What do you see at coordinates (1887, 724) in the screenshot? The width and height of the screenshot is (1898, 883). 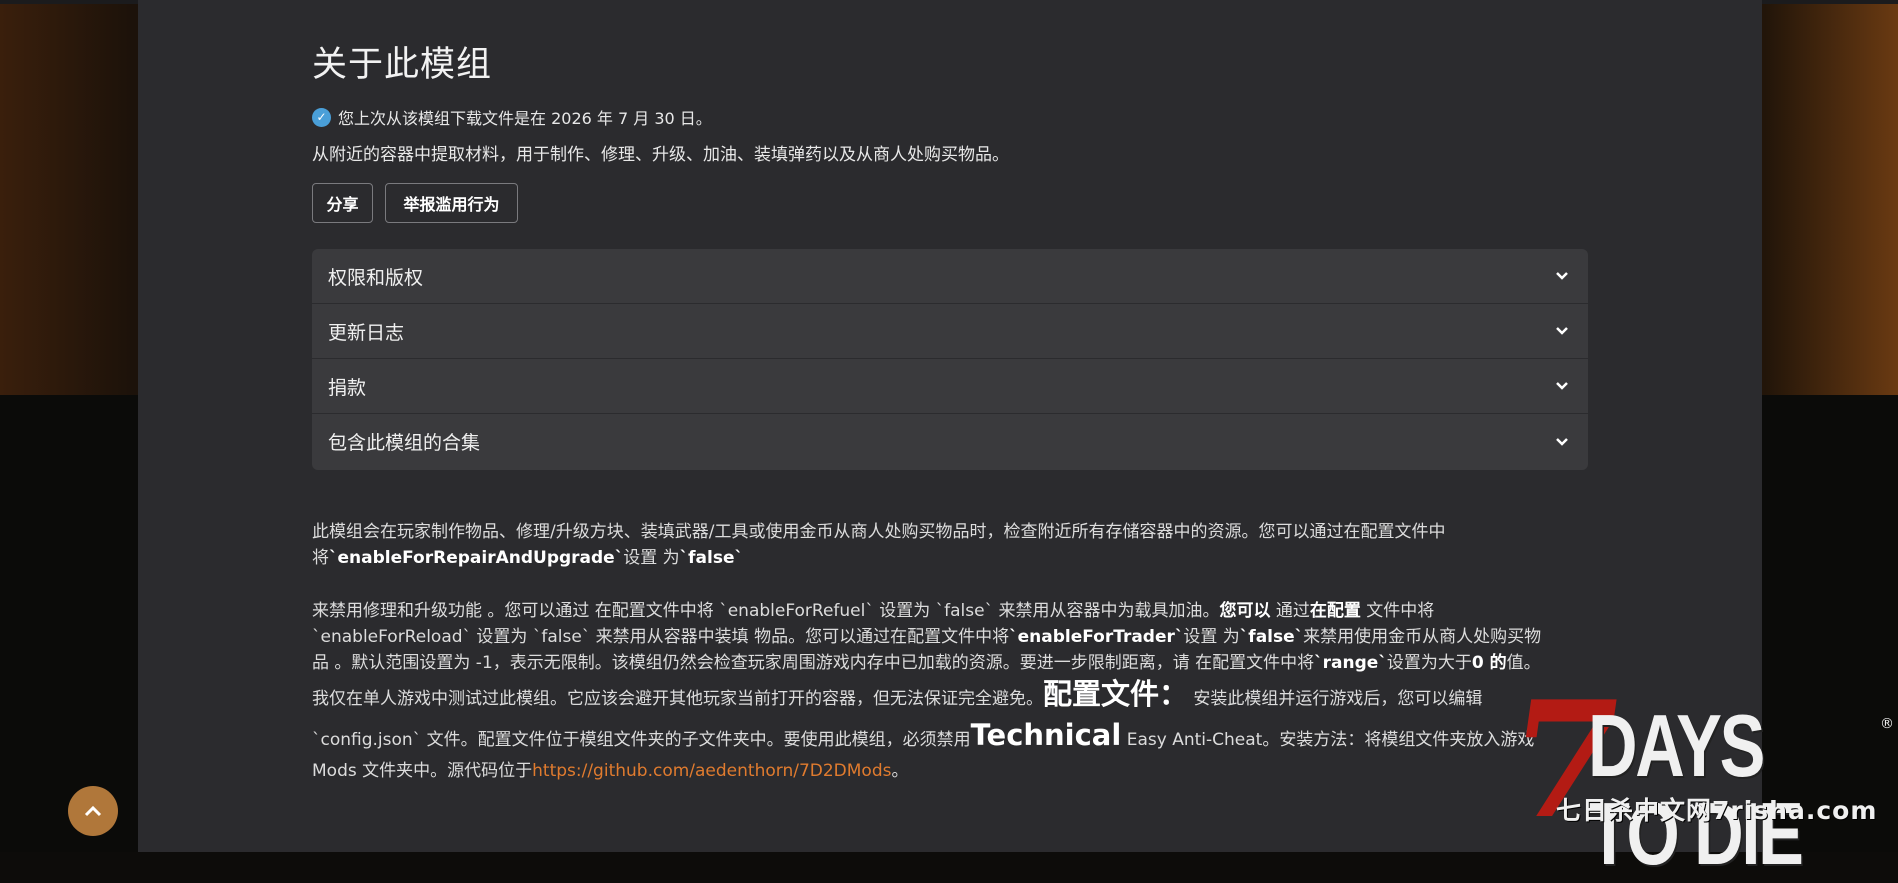 I see `watermark-trademark: ®` at bounding box center [1887, 724].